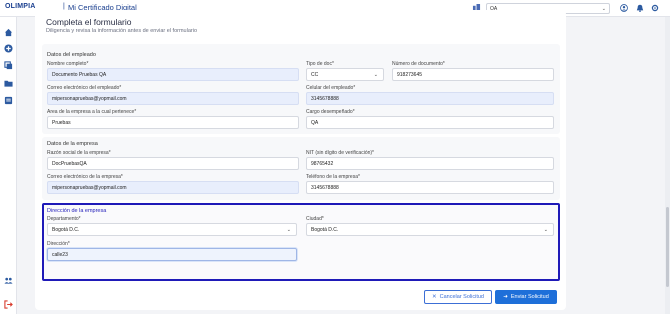 Image resolution: width=670 pixels, height=314 pixels. I want to click on full-name-field: Documento Pruebas QA, so click(173, 74).